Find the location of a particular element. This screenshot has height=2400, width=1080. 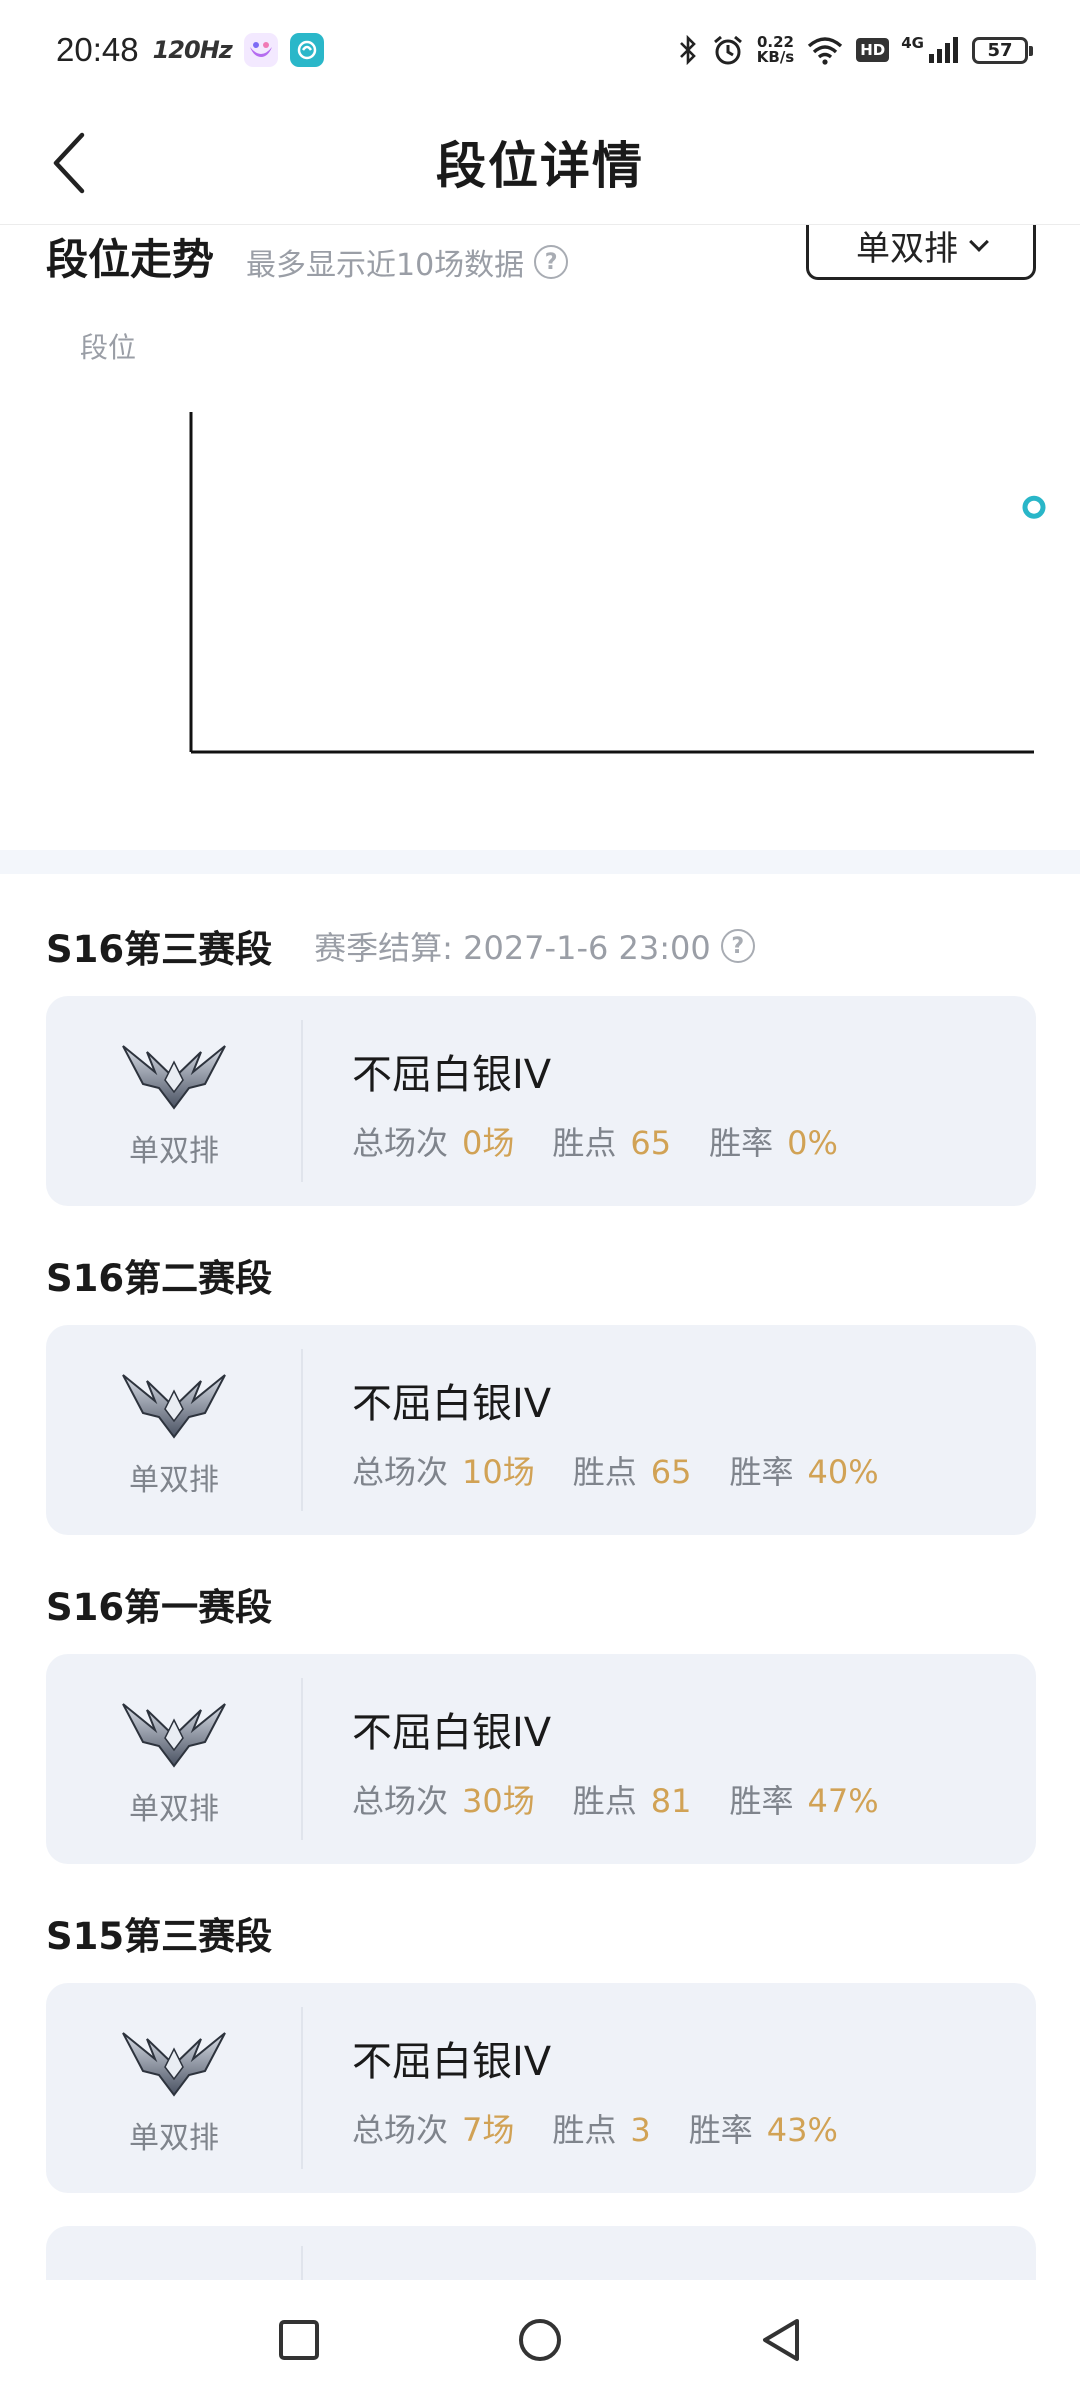

season-title: S15第三赛段 is located at coordinates (159, 1936).